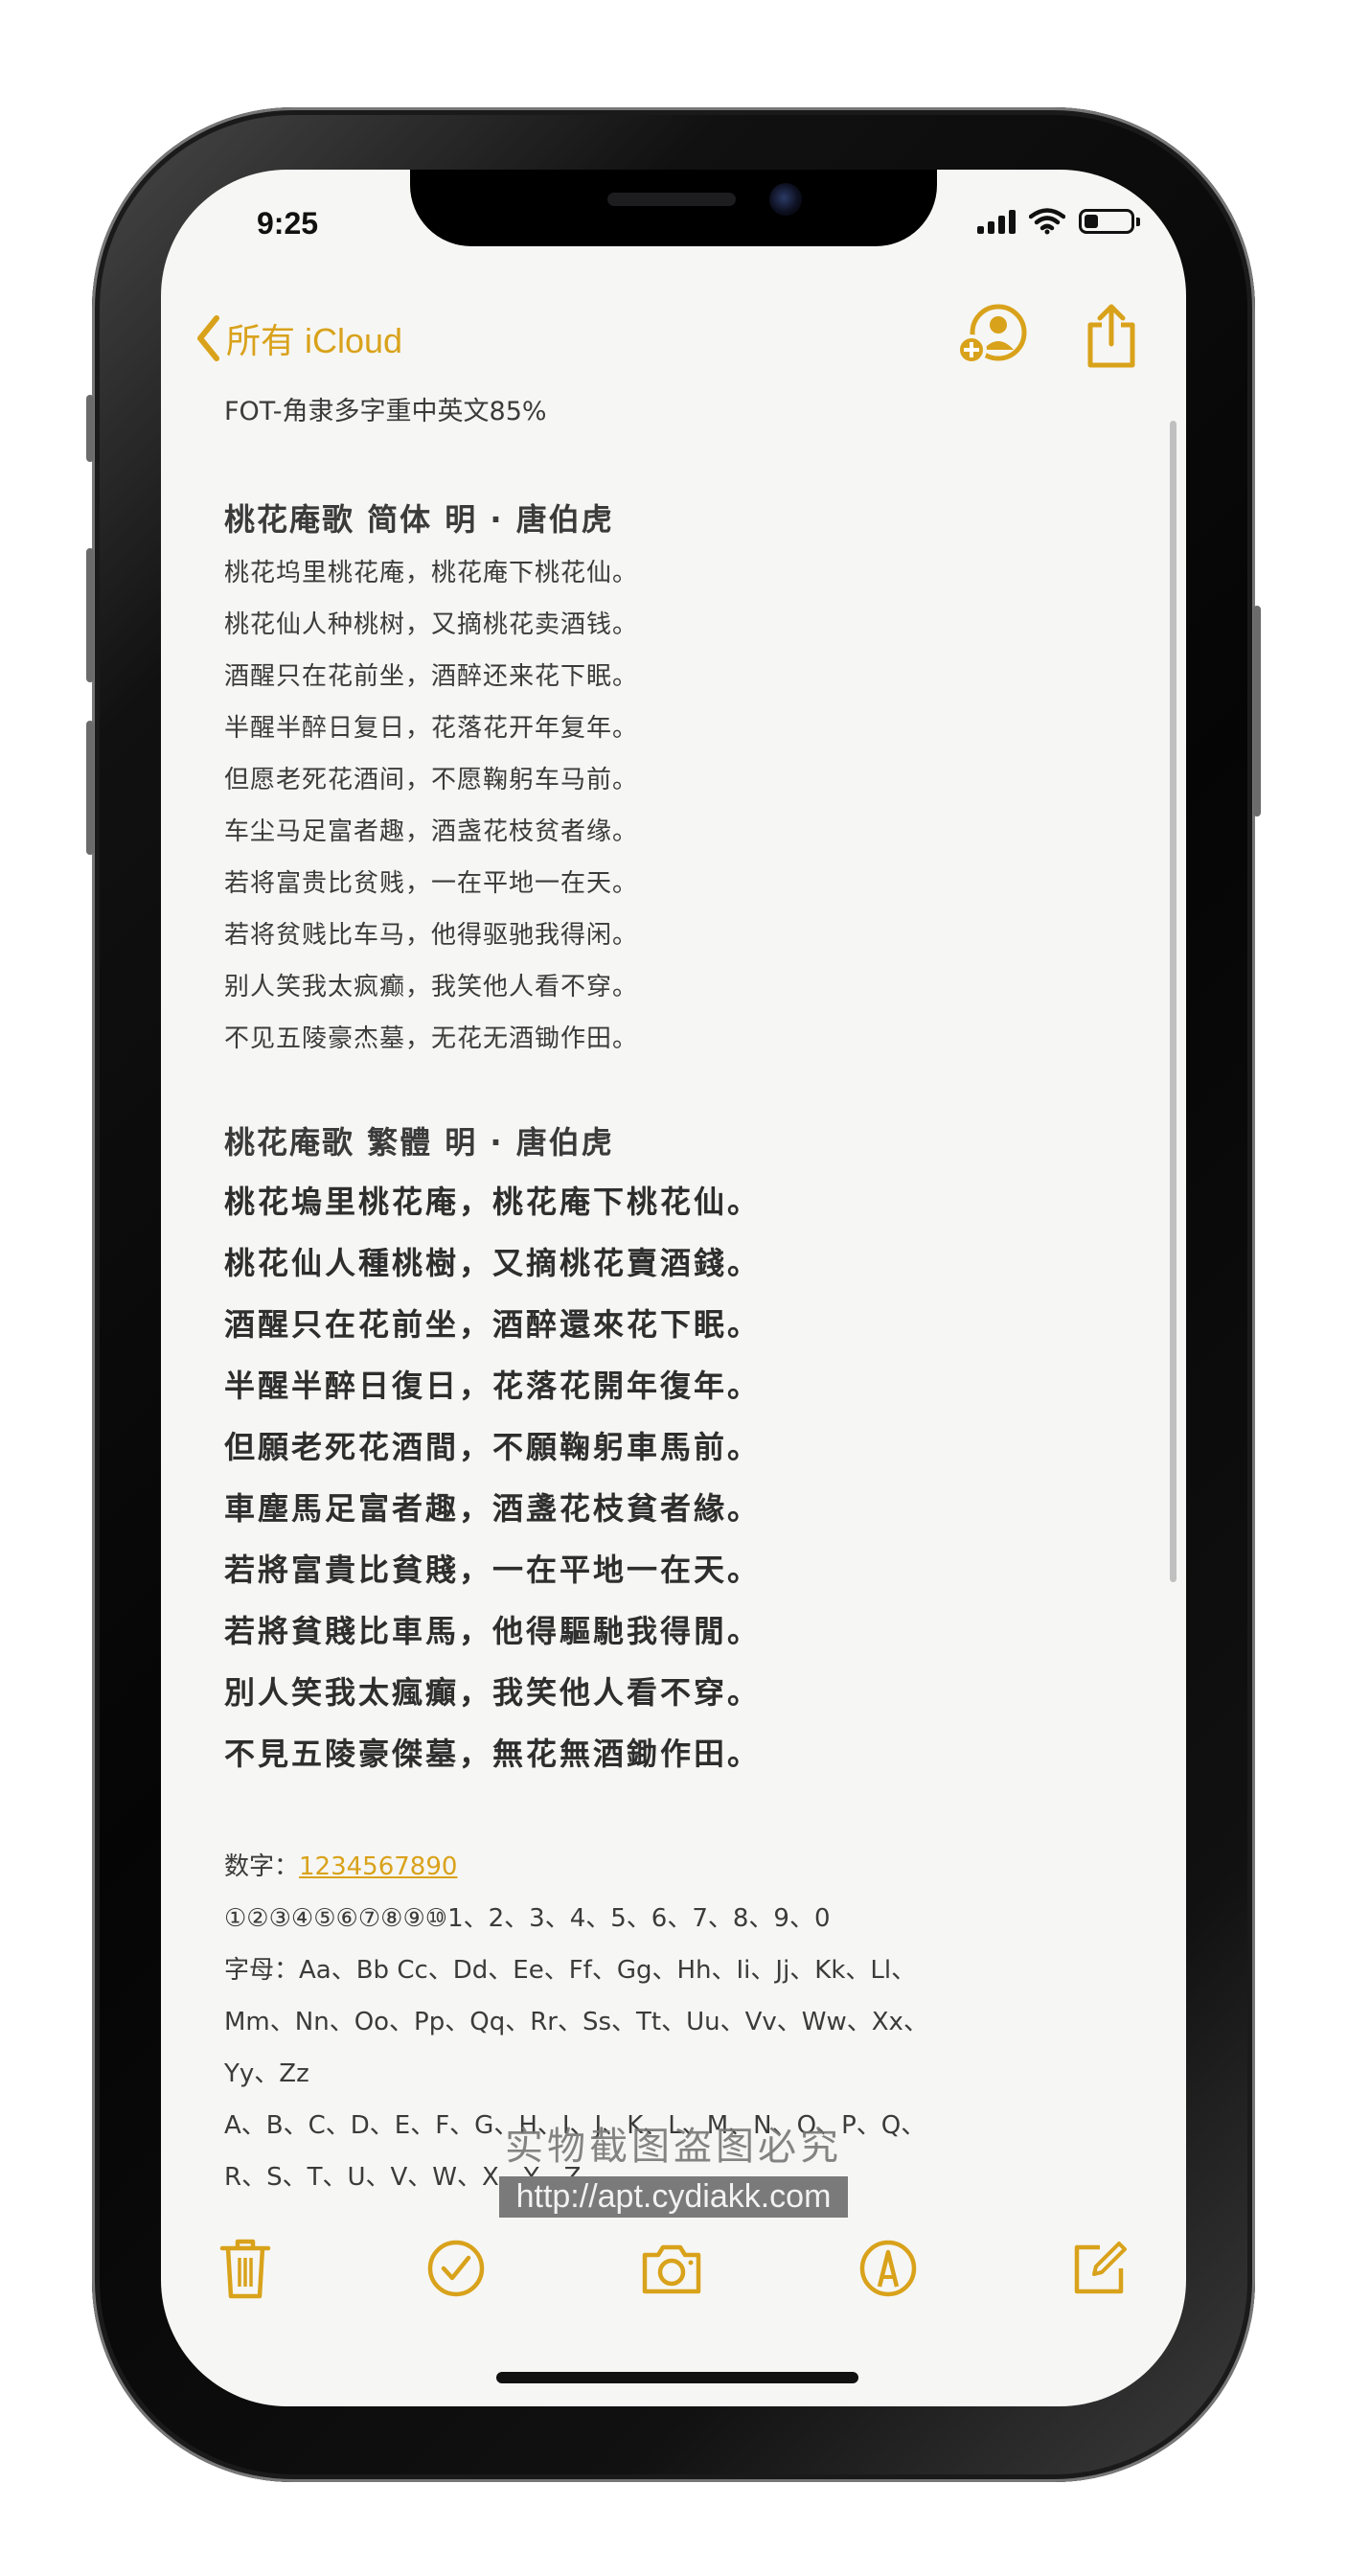  What do you see at coordinates (493, 1570) in the screenshot?
I see `poem-line: 若將富貴比貧賤，一在平地一在天。` at bounding box center [493, 1570].